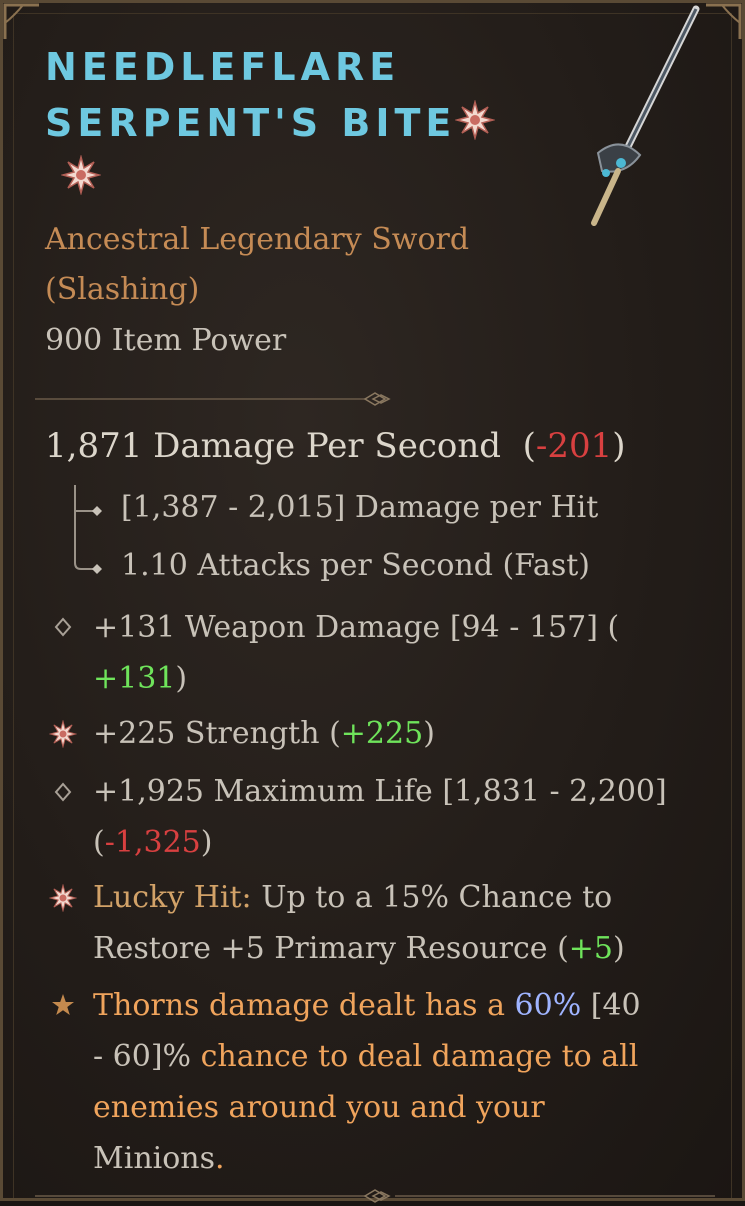  Describe the element at coordinates (382, 733) in the screenshot. I see `affix-strength-delta: +225` at that location.